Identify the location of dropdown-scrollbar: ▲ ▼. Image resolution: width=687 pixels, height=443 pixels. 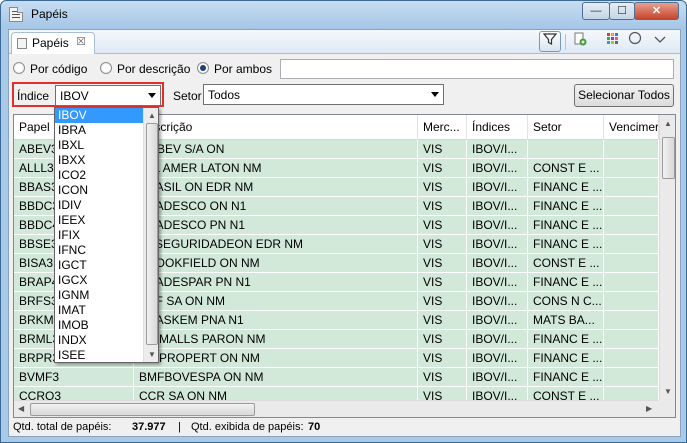
(150, 235).